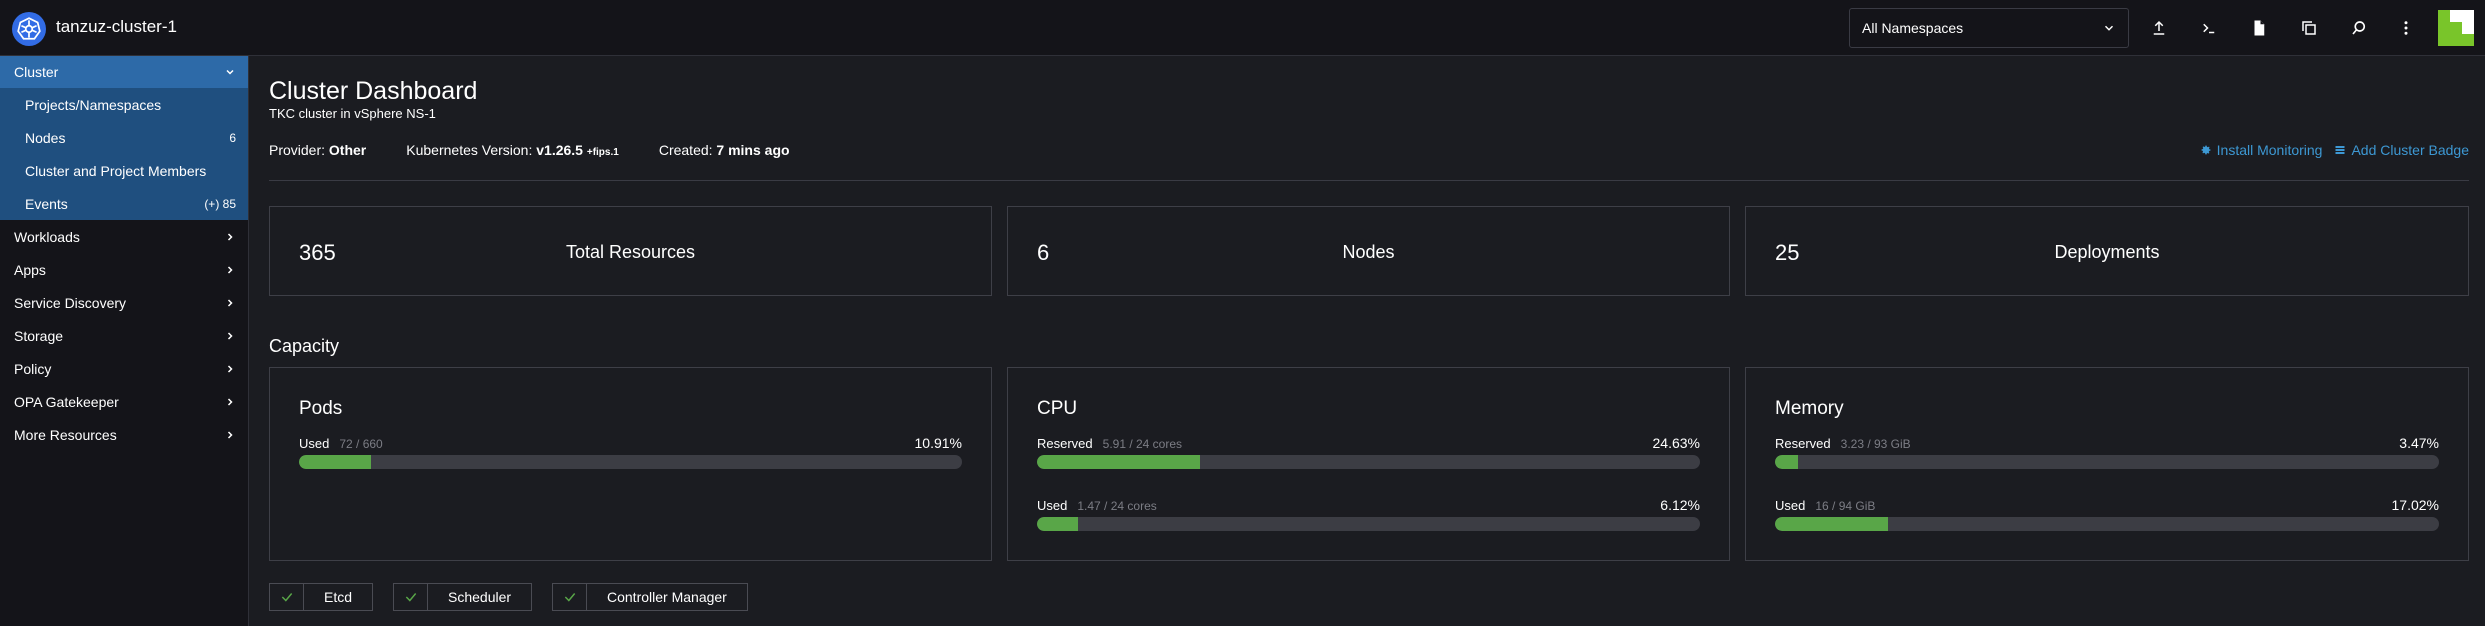 The image size is (2485, 626). I want to click on sidebar-item-label: Storage, so click(39, 335).